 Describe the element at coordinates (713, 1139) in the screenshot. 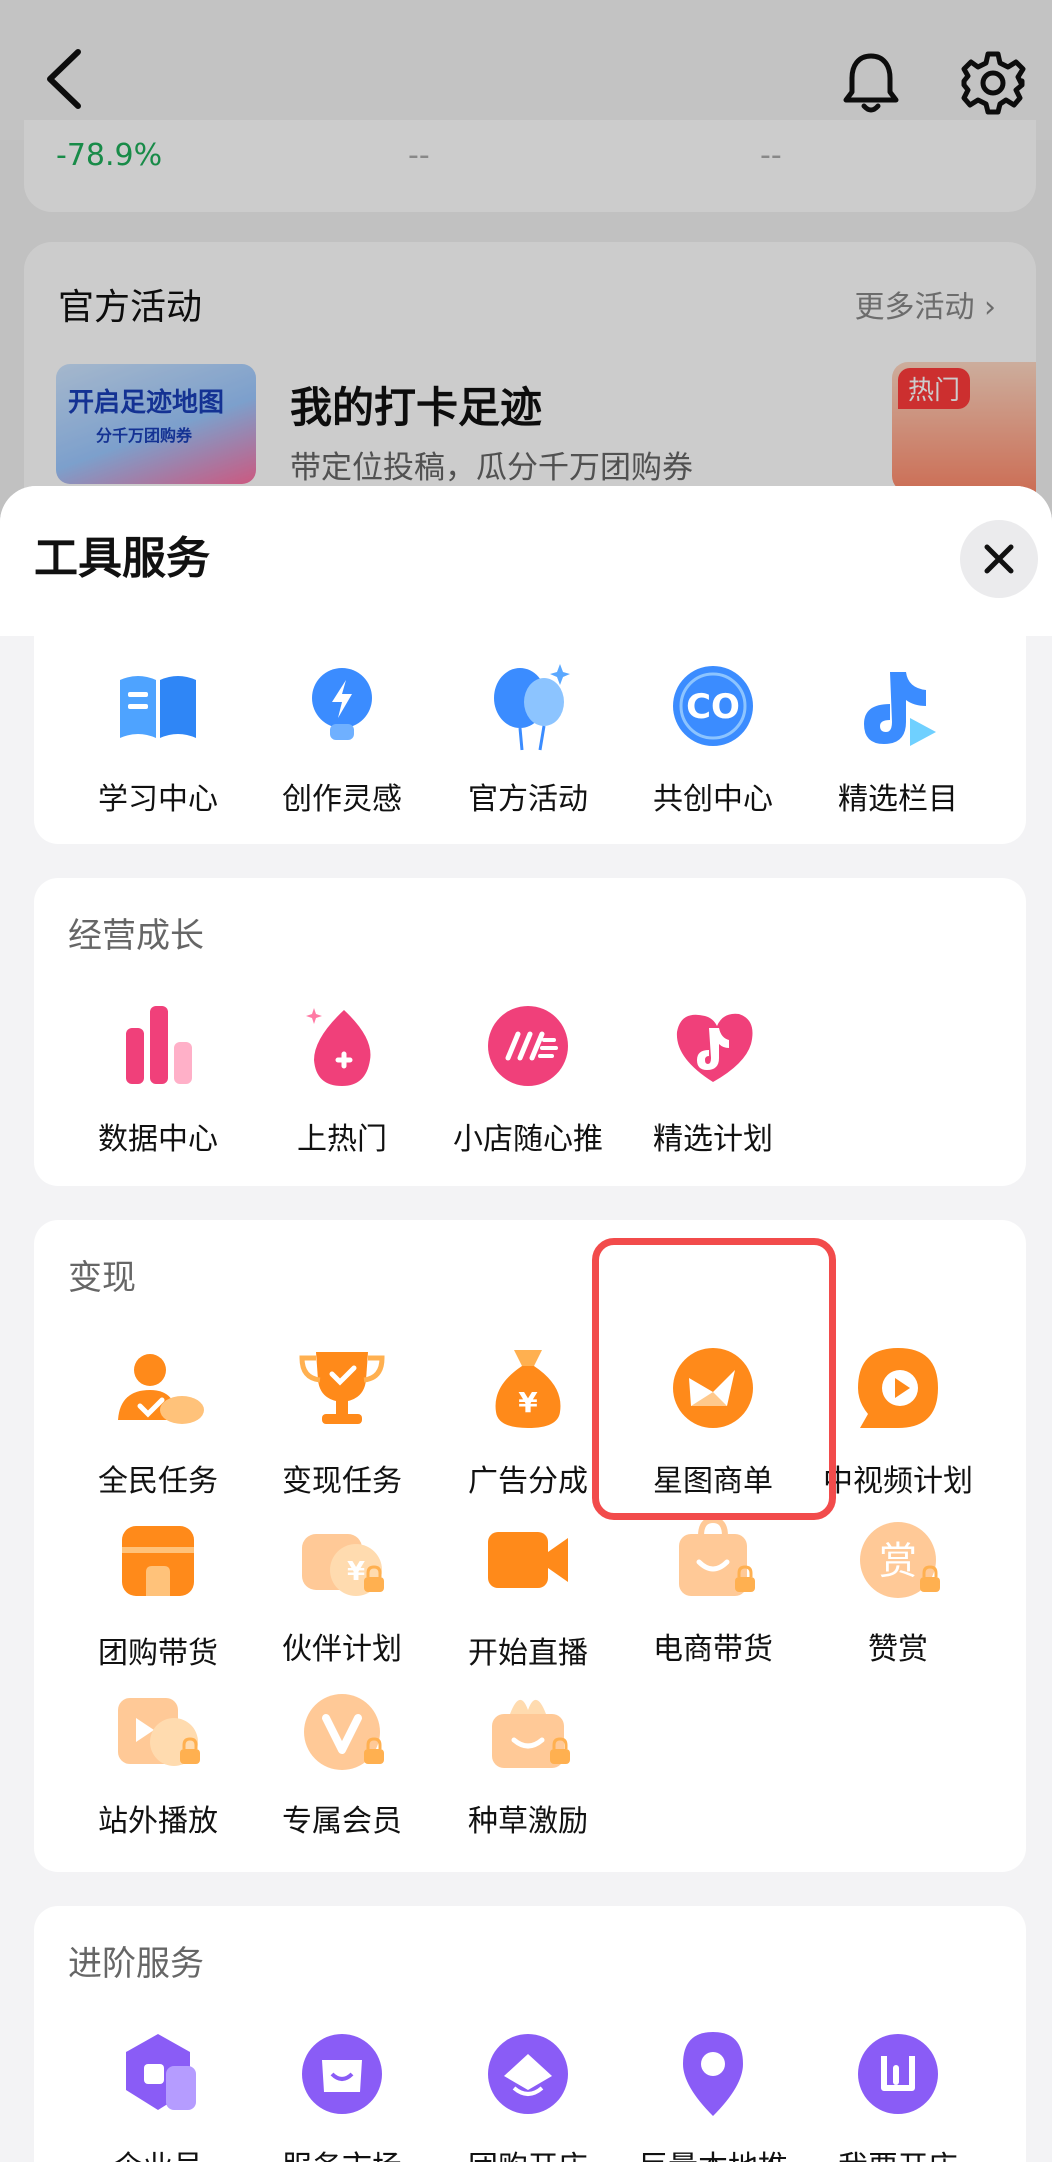

I see `tool-label: 精选计划` at that location.